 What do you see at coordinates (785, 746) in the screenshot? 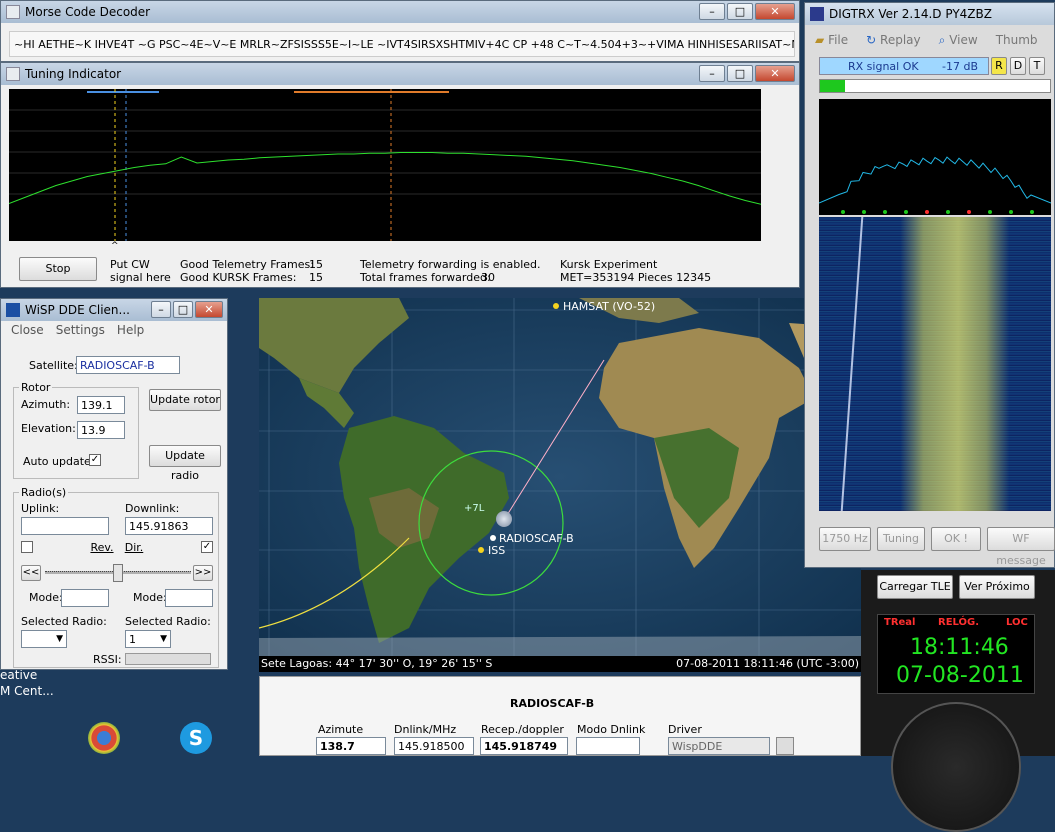
I see `driver-config-icon` at bounding box center [785, 746].